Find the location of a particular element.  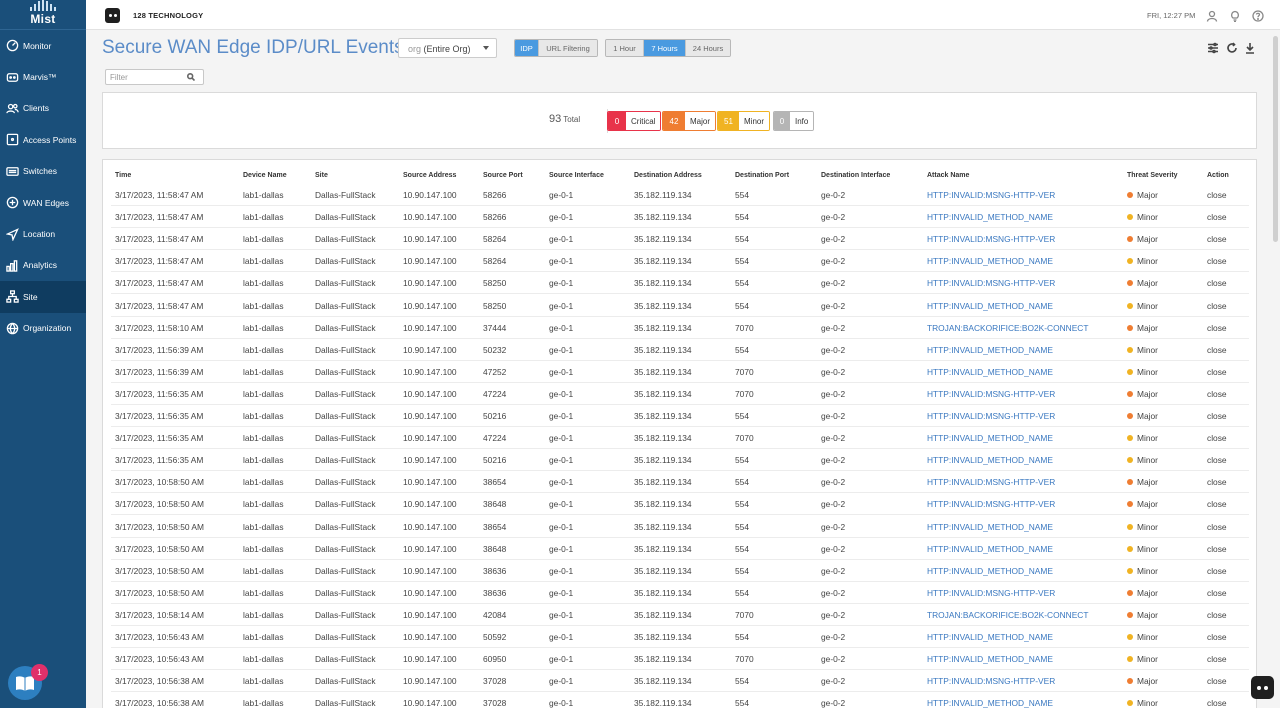

sidebar-item-analytics: Analytics is located at coordinates (43, 265).